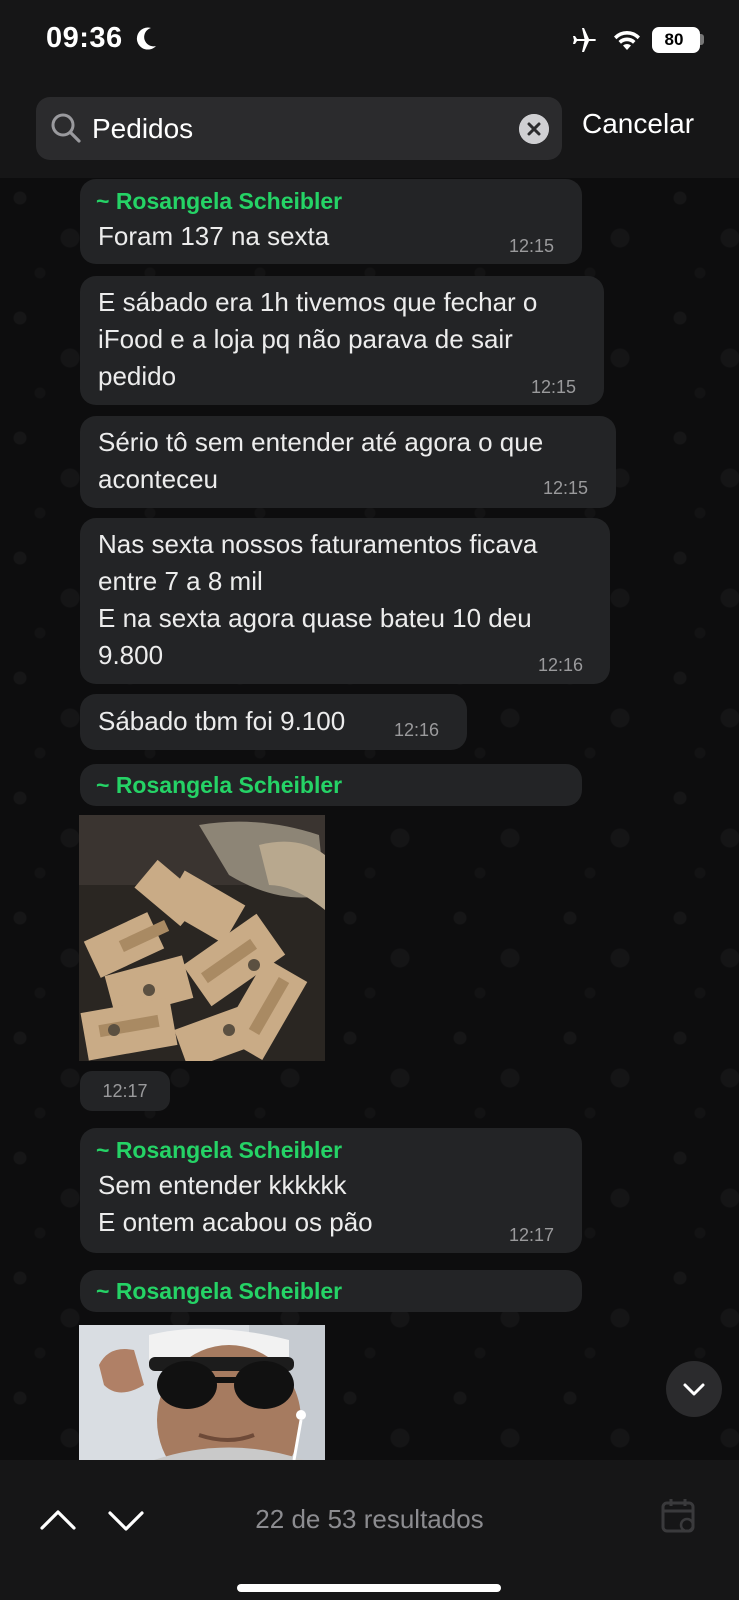 This screenshot has width=739, height=1600. Describe the element at coordinates (584, 40) in the screenshot. I see `airplane-icon` at that location.